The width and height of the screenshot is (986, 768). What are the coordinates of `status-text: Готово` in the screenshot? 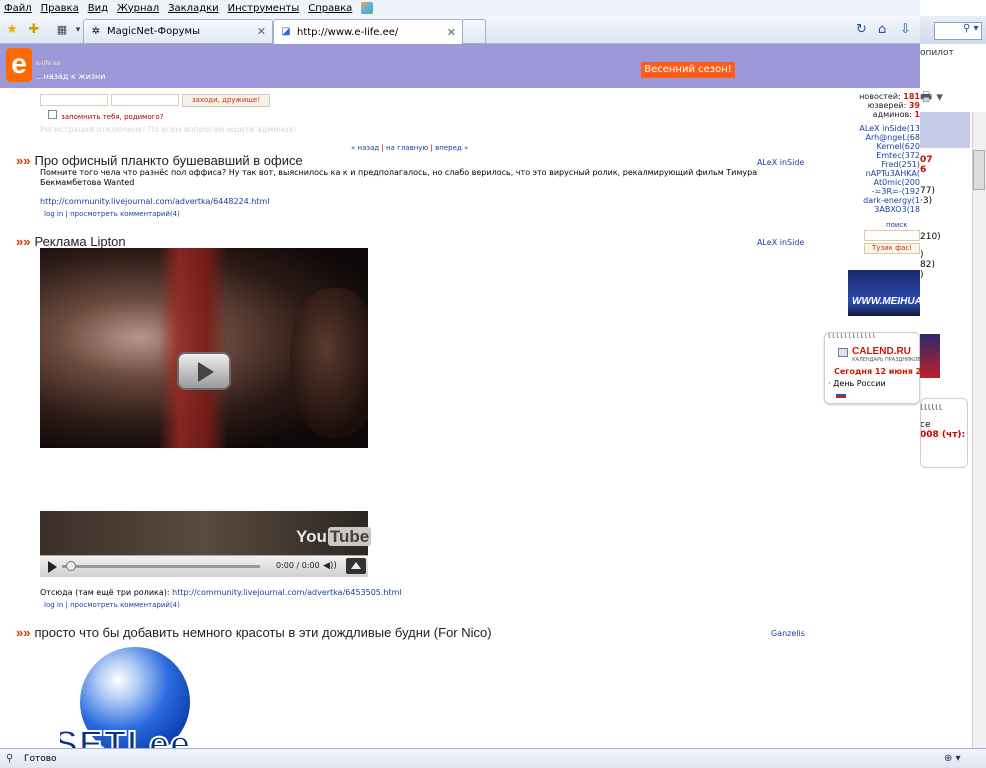 It's located at (40, 759).